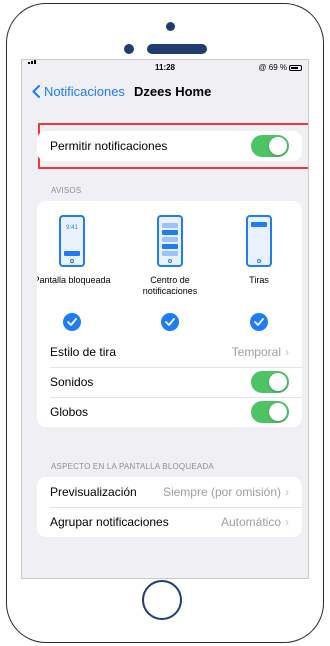  I want to click on grouping-value: Automático, so click(250, 522).